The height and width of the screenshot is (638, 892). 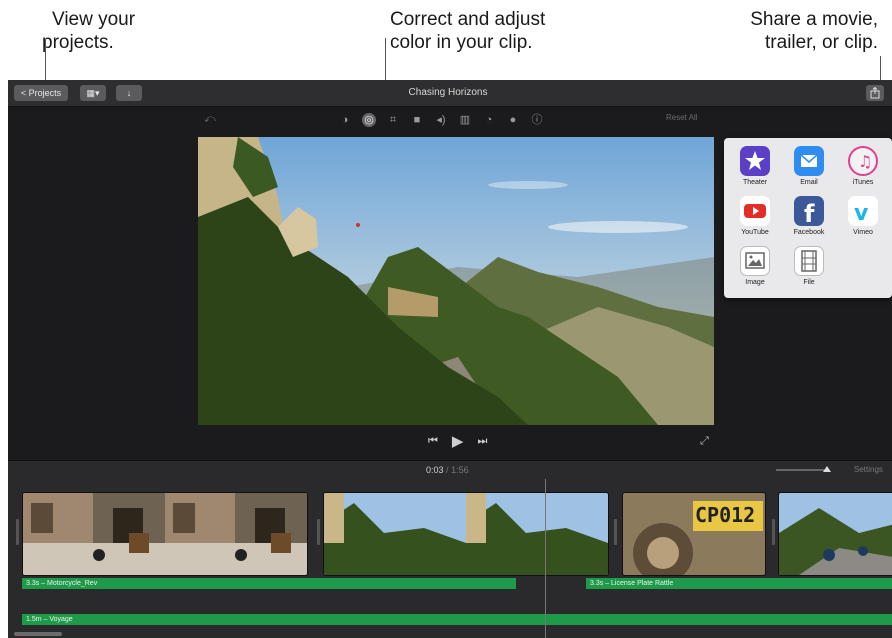 I want to click on share-vimeo: v Vimeo, so click(x=863, y=216).